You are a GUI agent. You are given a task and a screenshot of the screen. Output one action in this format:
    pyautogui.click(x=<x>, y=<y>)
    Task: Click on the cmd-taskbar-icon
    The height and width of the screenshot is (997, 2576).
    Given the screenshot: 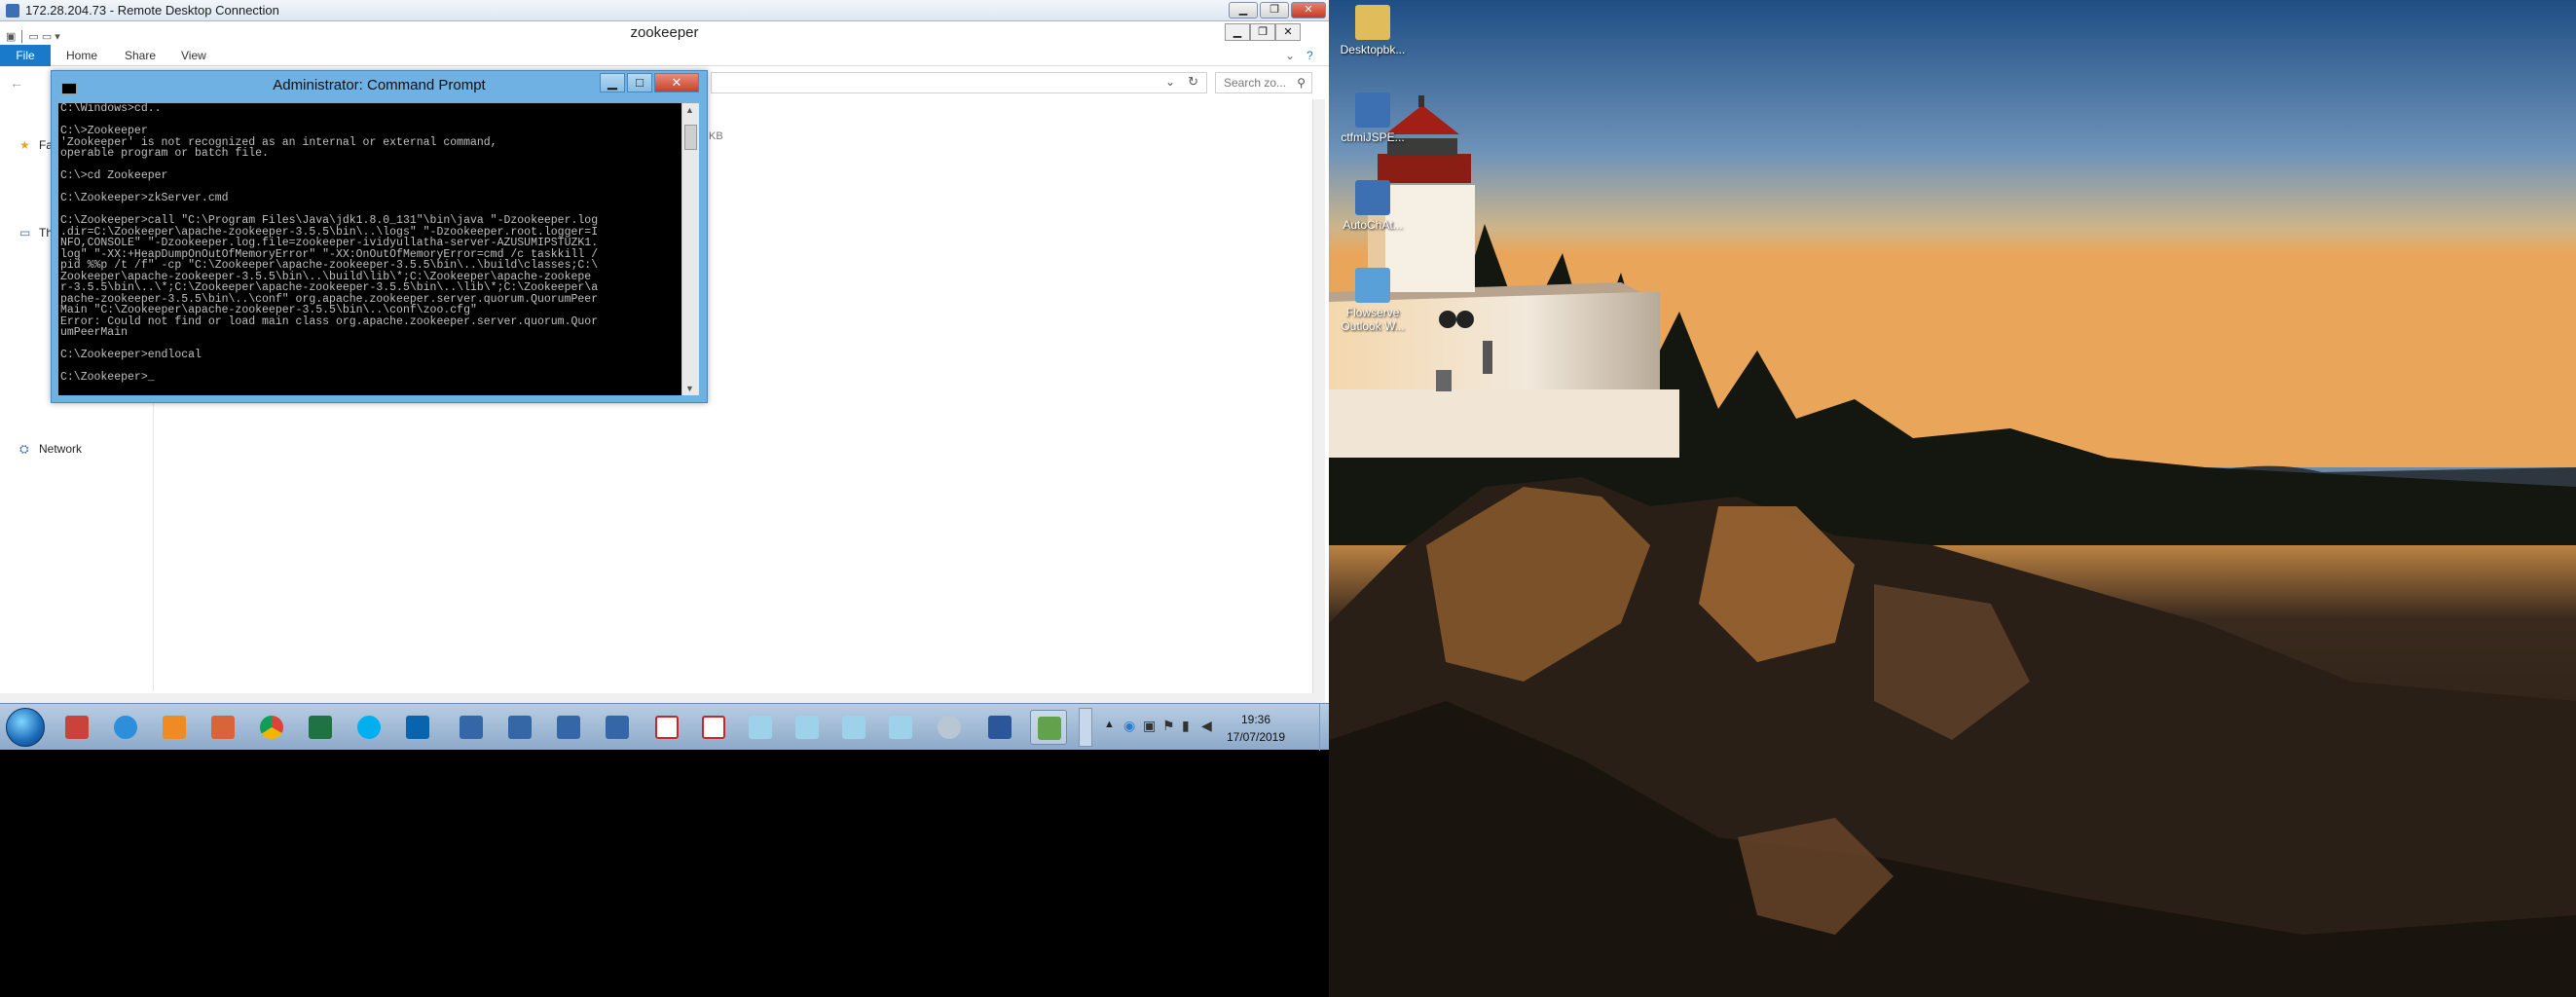 What is the action you would take?
    pyautogui.click(x=1049, y=728)
    